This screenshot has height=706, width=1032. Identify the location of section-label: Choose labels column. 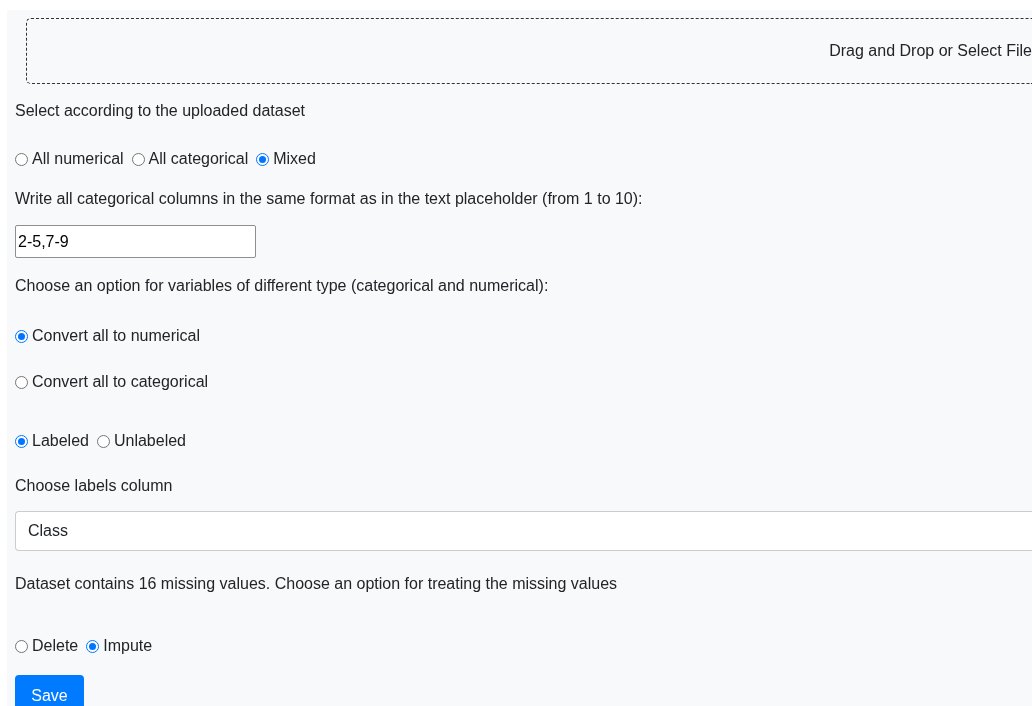
(94, 486).